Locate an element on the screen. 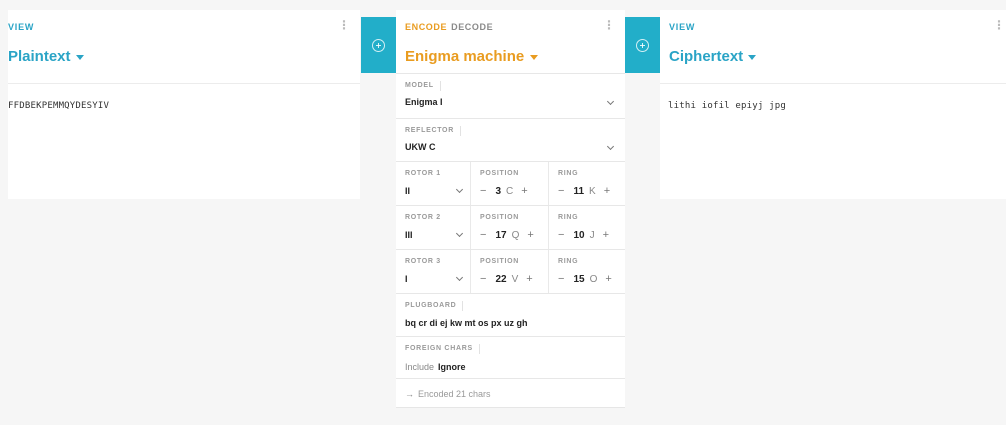 This screenshot has width=1006, height=425. ring-value: 11 is located at coordinates (578, 191).